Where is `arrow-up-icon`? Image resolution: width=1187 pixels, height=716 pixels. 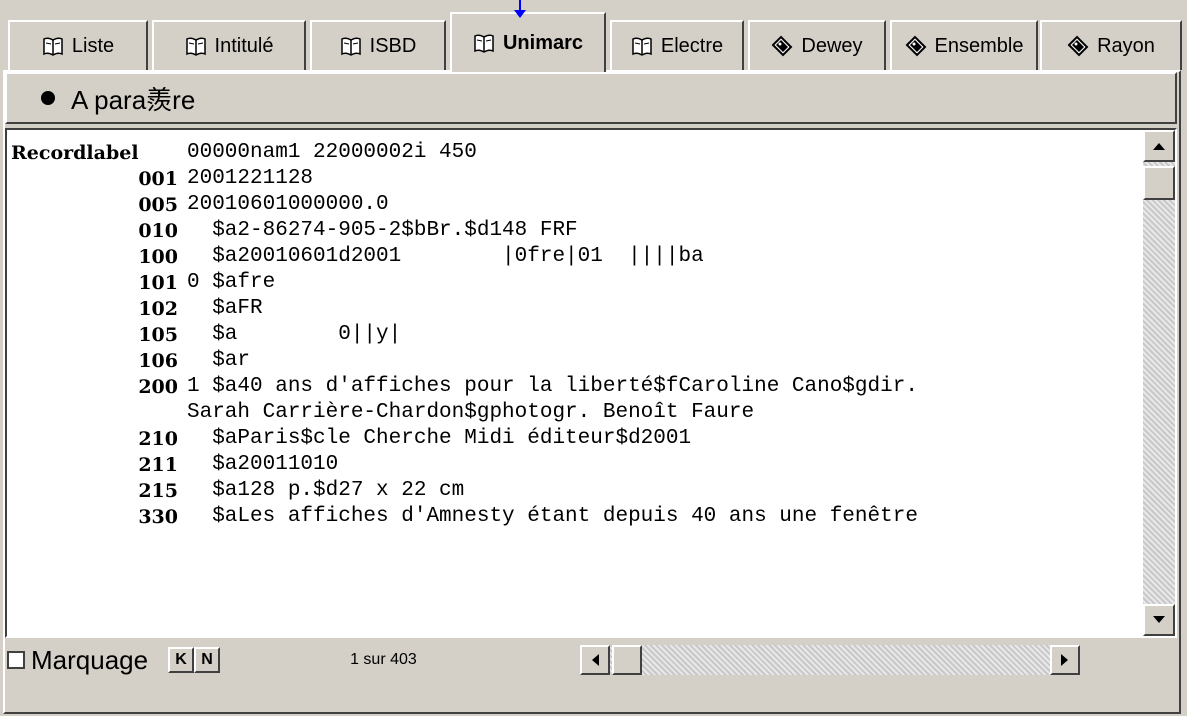 arrow-up-icon is located at coordinates (1159, 146).